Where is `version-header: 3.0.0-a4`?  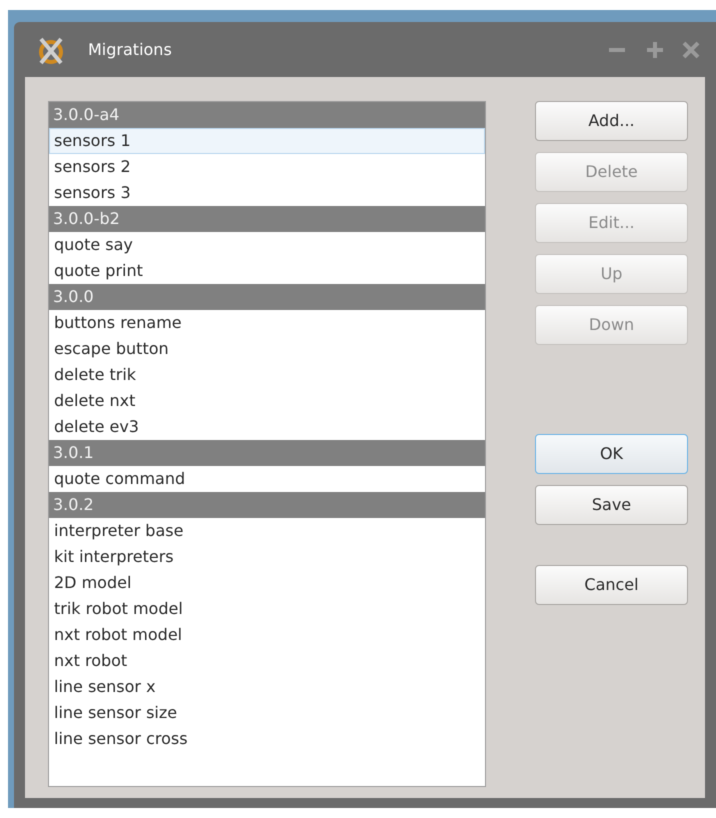 version-header: 3.0.0-a4 is located at coordinates (267, 115).